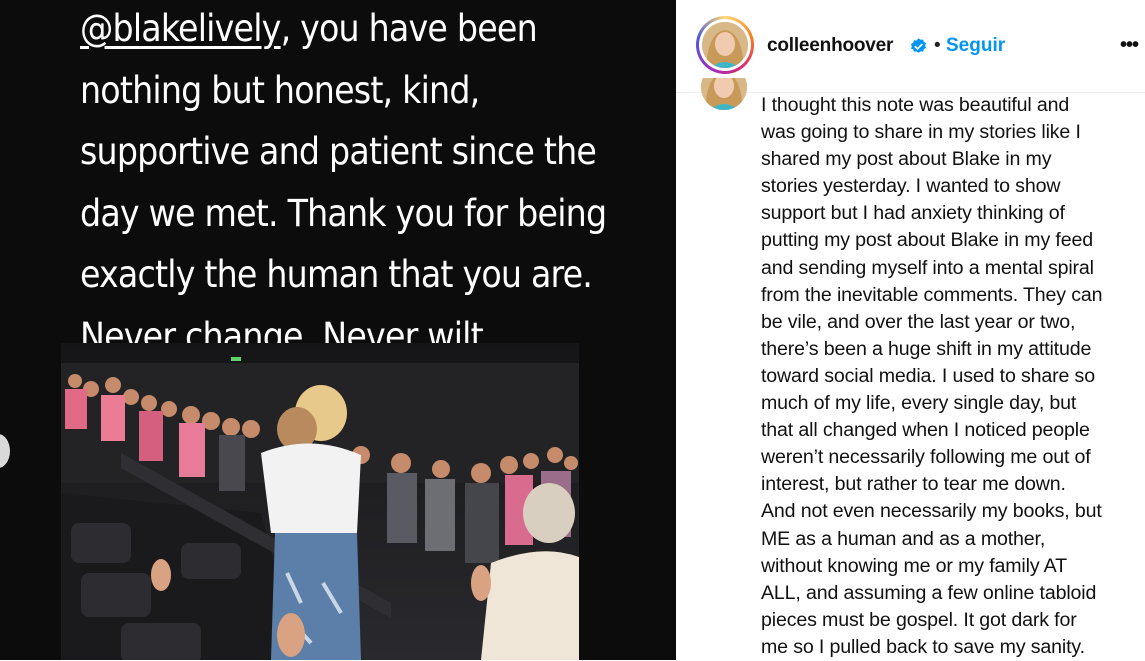  I want to click on quote-line: , you have been, so click(409, 28).